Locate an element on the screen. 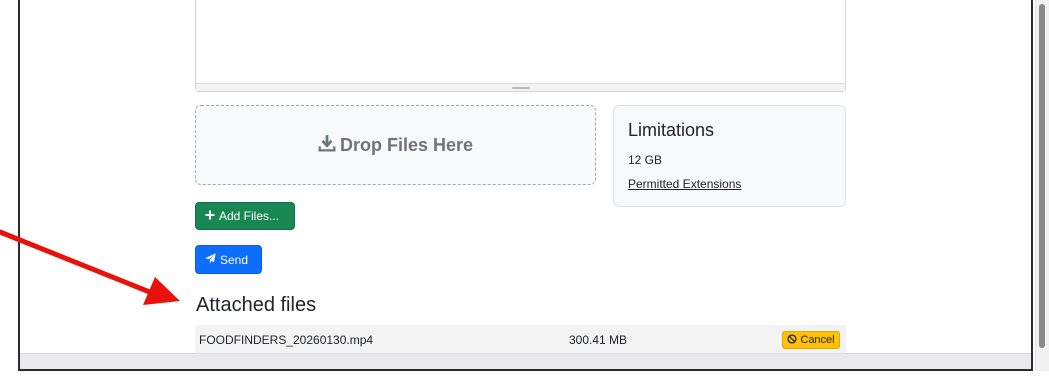 The width and height of the screenshot is (1049, 389). send-label: Send is located at coordinates (234, 259).